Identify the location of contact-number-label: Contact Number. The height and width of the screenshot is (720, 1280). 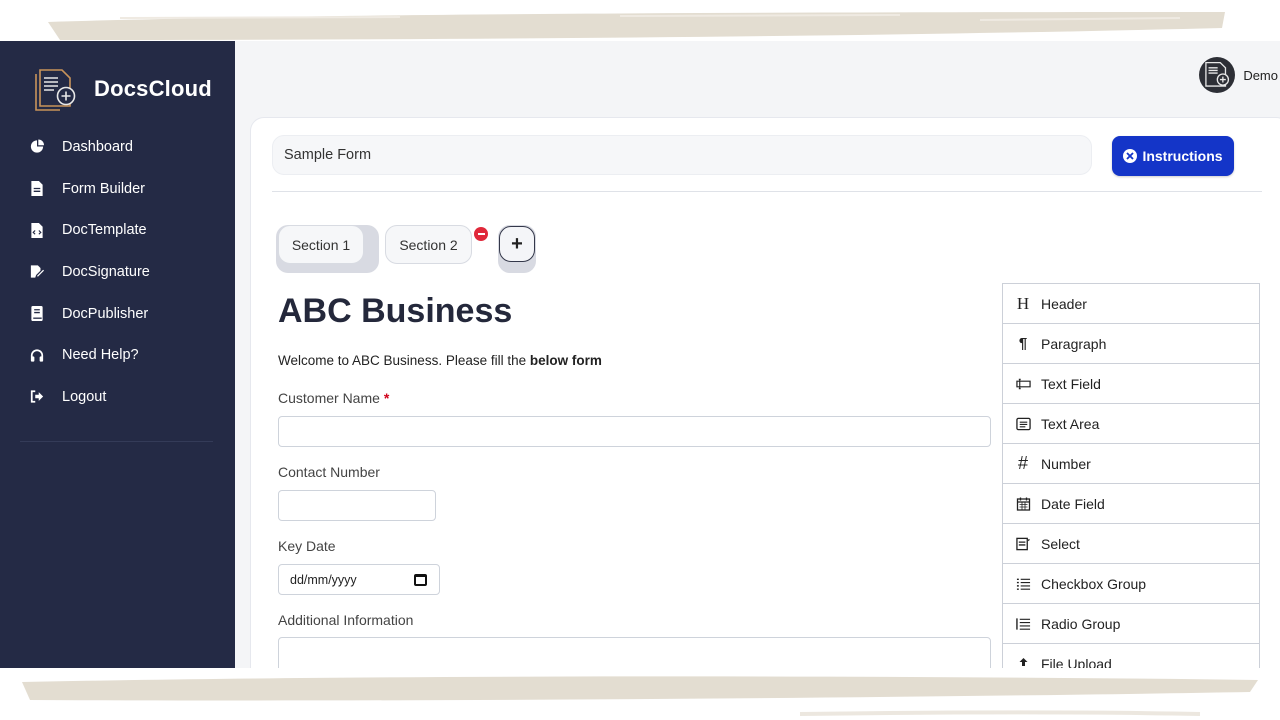
(329, 472).